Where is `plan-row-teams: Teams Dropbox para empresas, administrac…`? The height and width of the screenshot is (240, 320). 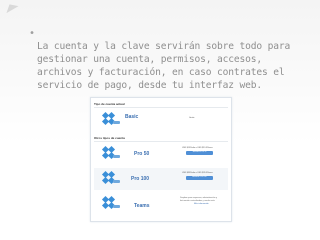
plan-row-teams: Teams Dropbox para empresas, administrac… is located at coordinates (161, 204).